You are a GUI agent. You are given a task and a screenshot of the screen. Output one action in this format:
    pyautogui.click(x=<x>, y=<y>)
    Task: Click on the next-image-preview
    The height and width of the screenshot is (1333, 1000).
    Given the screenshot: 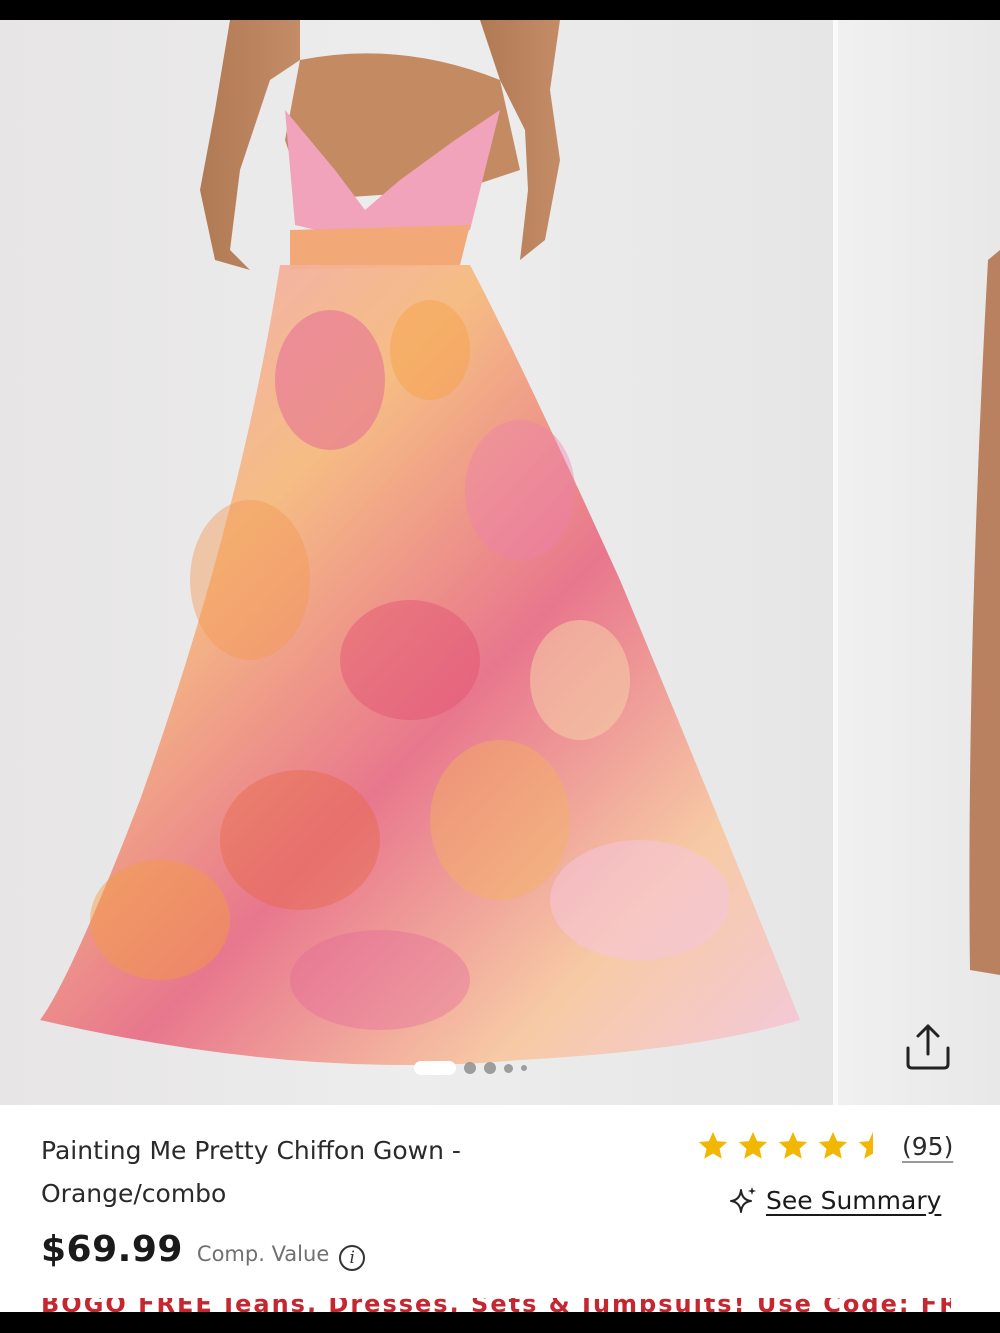 What is the action you would take?
    pyautogui.click(x=984, y=612)
    